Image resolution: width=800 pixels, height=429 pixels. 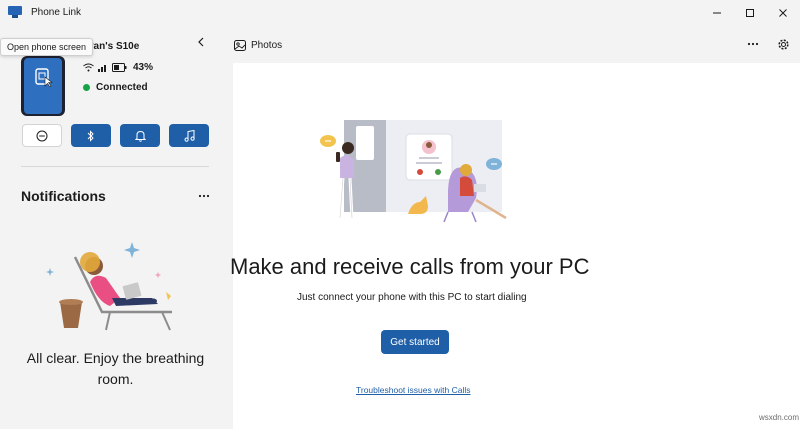 I want to click on relaxing-person-illustration, so click(x=109, y=286).